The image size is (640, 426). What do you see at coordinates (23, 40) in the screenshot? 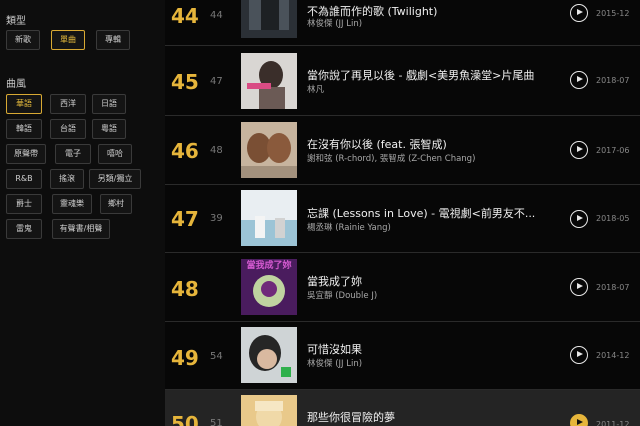
I see `type-chip-new-songs: 新歌` at bounding box center [23, 40].